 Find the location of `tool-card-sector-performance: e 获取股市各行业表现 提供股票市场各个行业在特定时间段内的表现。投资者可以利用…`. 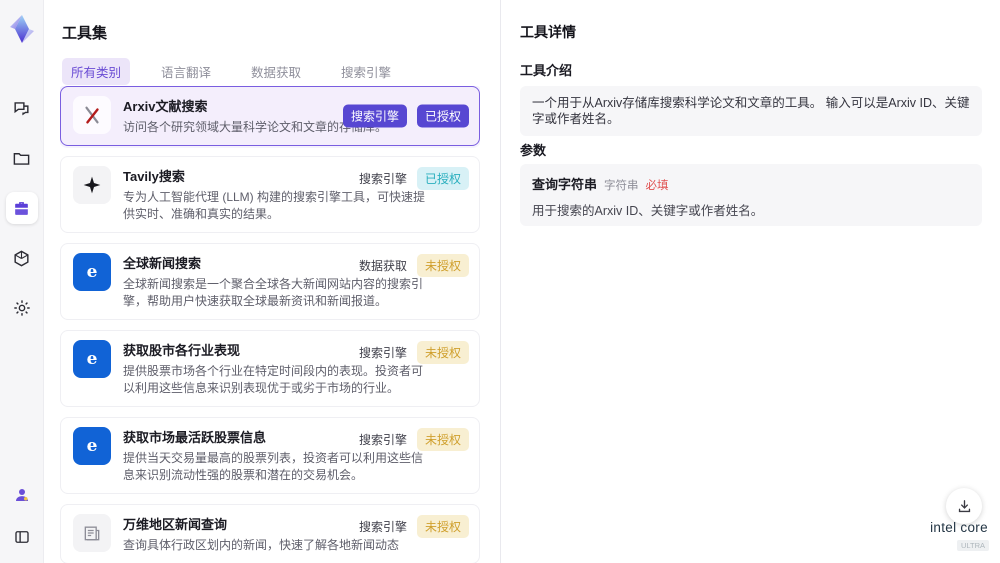

tool-card-sector-performance: e 获取股市各行业表现 提供股票市场各个行业在特定时间段内的表现。投资者可以利用… is located at coordinates (270, 368).